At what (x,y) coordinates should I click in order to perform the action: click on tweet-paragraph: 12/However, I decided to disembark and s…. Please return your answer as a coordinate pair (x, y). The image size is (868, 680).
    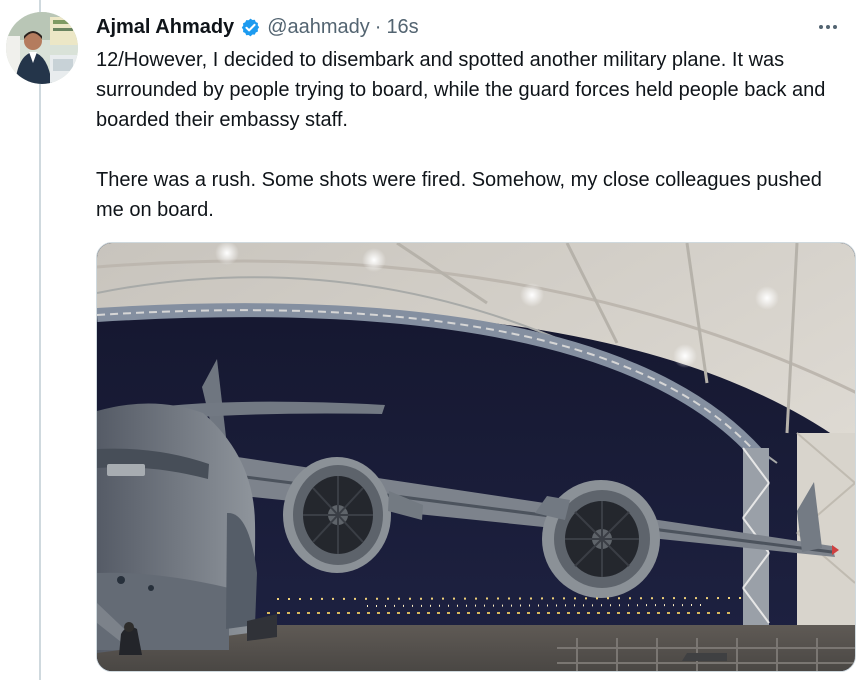
    Looking at the image, I should click on (461, 90).